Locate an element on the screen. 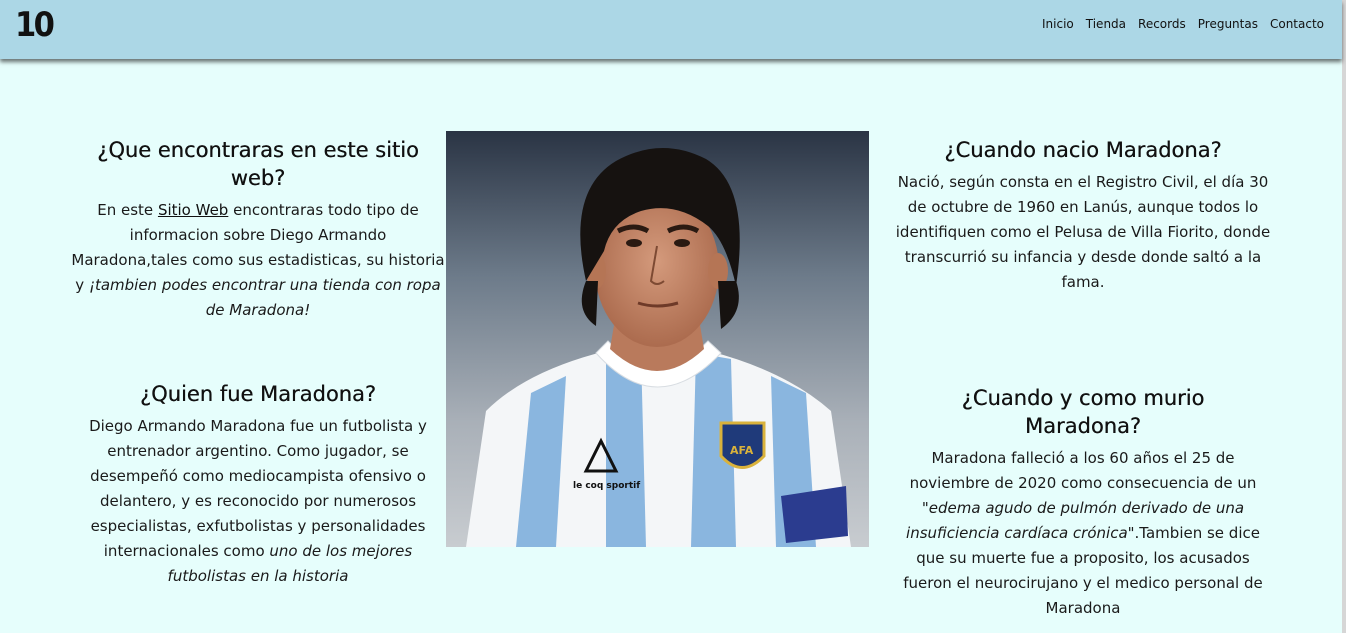 The width and height of the screenshot is (1346, 633). page-scrollbar is located at coordinates (1344, 316).